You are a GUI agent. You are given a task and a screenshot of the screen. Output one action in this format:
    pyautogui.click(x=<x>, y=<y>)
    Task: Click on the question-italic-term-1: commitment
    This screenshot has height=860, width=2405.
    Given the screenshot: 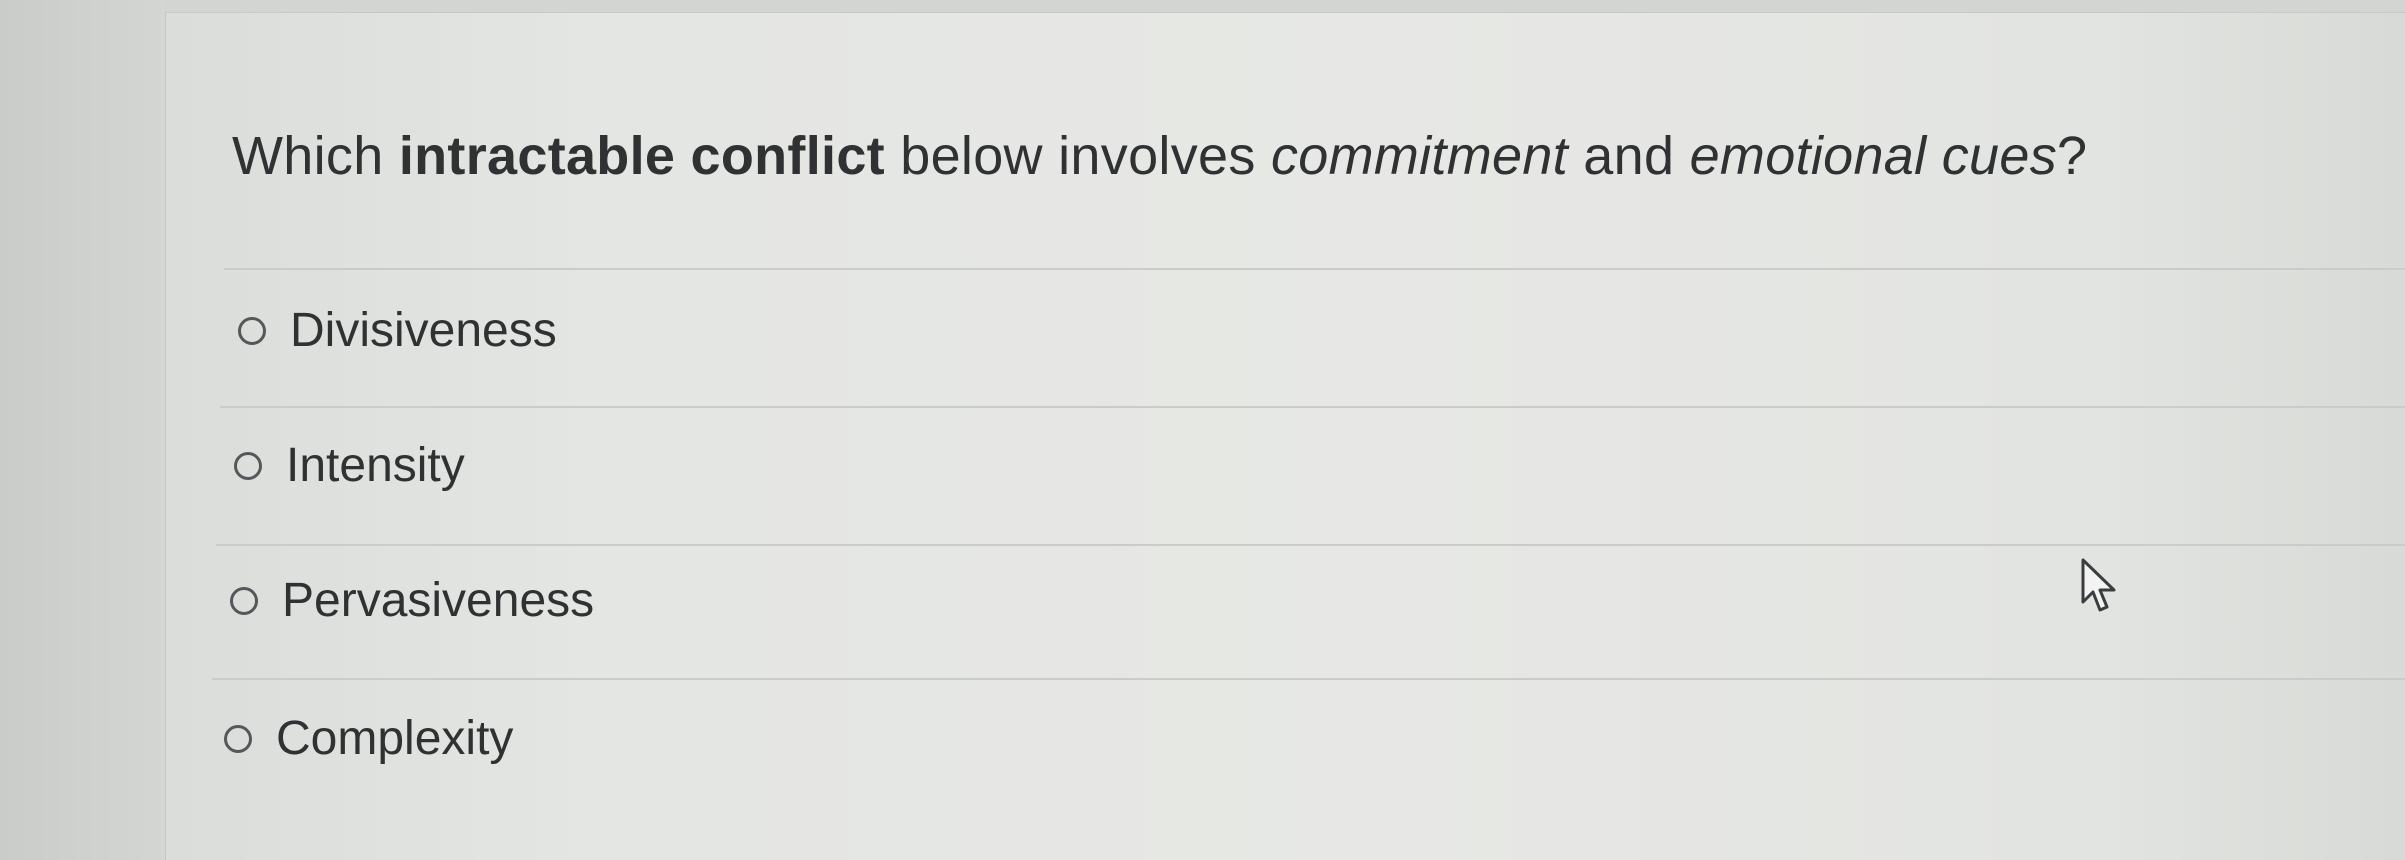 What is the action you would take?
    pyautogui.click(x=1419, y=156)
    